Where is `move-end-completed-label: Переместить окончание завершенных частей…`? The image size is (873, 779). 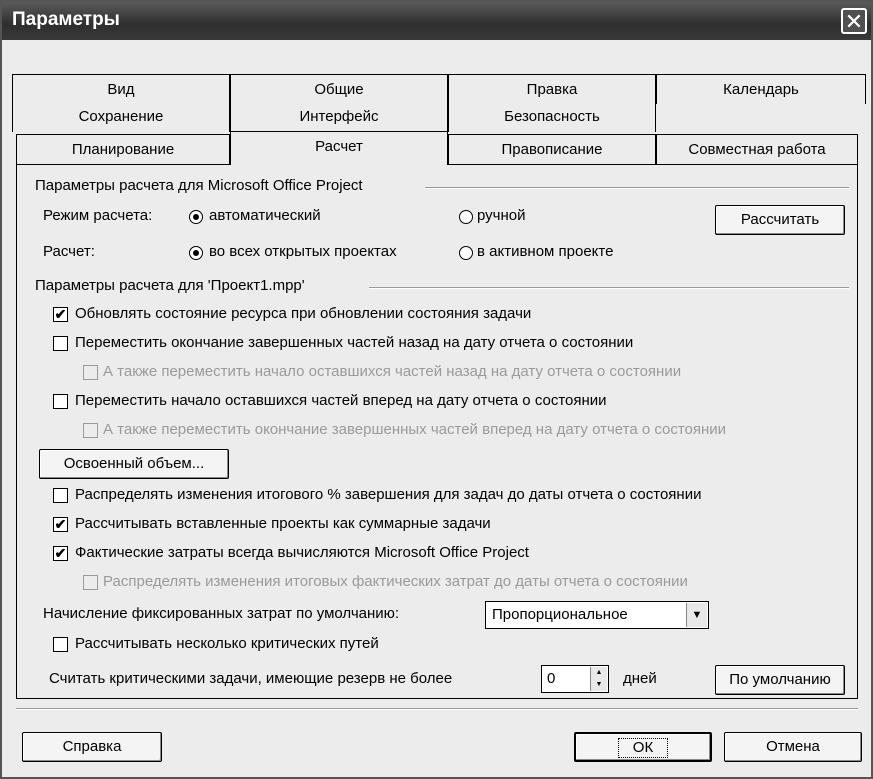
move-end-completed-label: Переместить окончание завершенных частей… is located at coordinates (354, 342).